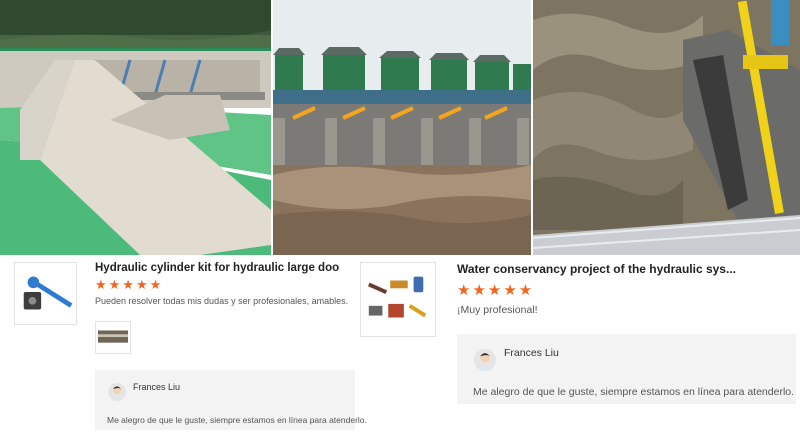  Describe the element at coordinates (397, 297) in the screenshot. I see `hydraulic-parts-kit-icon` at that location.